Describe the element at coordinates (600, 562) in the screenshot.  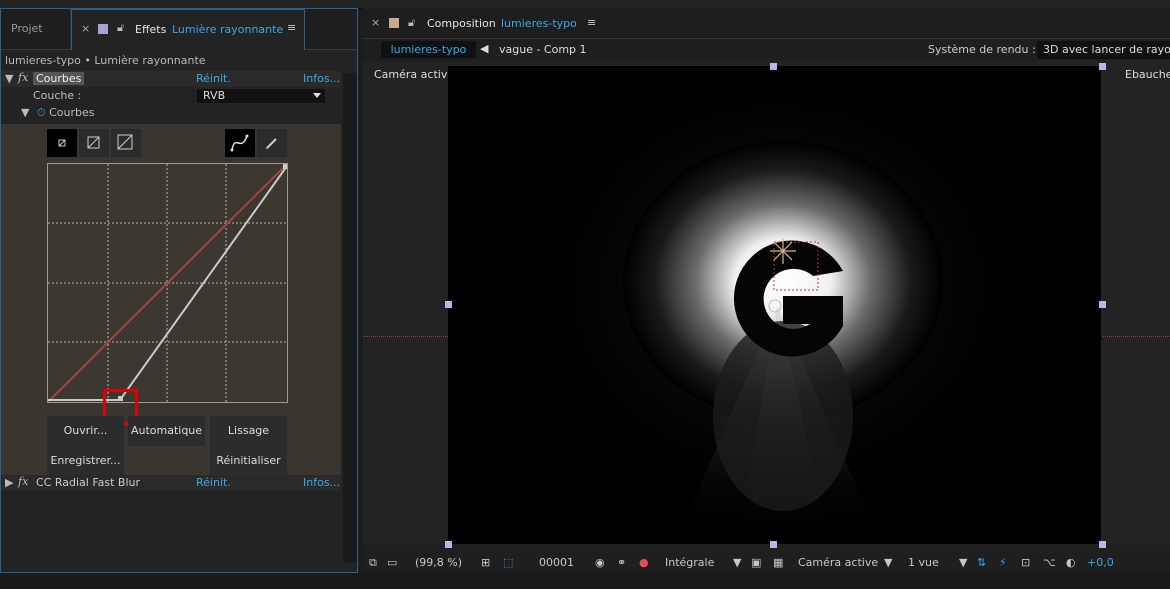
I see `camera-icon: ◉` at that location.